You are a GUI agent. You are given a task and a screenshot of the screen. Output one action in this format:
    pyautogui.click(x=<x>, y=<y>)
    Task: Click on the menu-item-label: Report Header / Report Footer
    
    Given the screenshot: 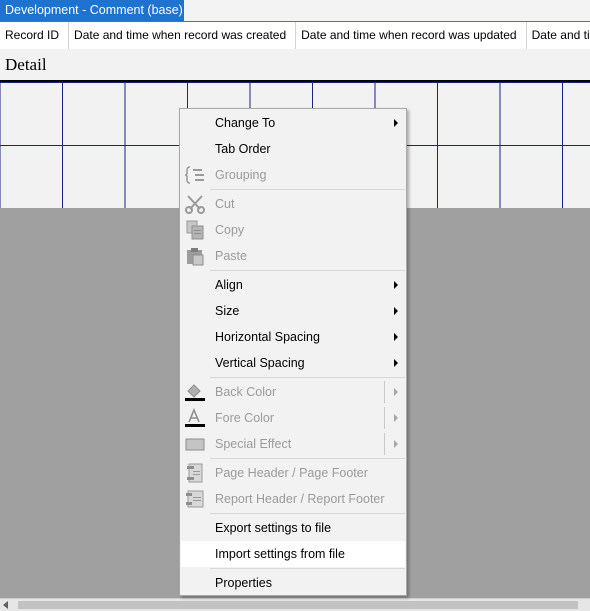 What is the action you would take?
    pyautogui.click(x=300, y=499)
    